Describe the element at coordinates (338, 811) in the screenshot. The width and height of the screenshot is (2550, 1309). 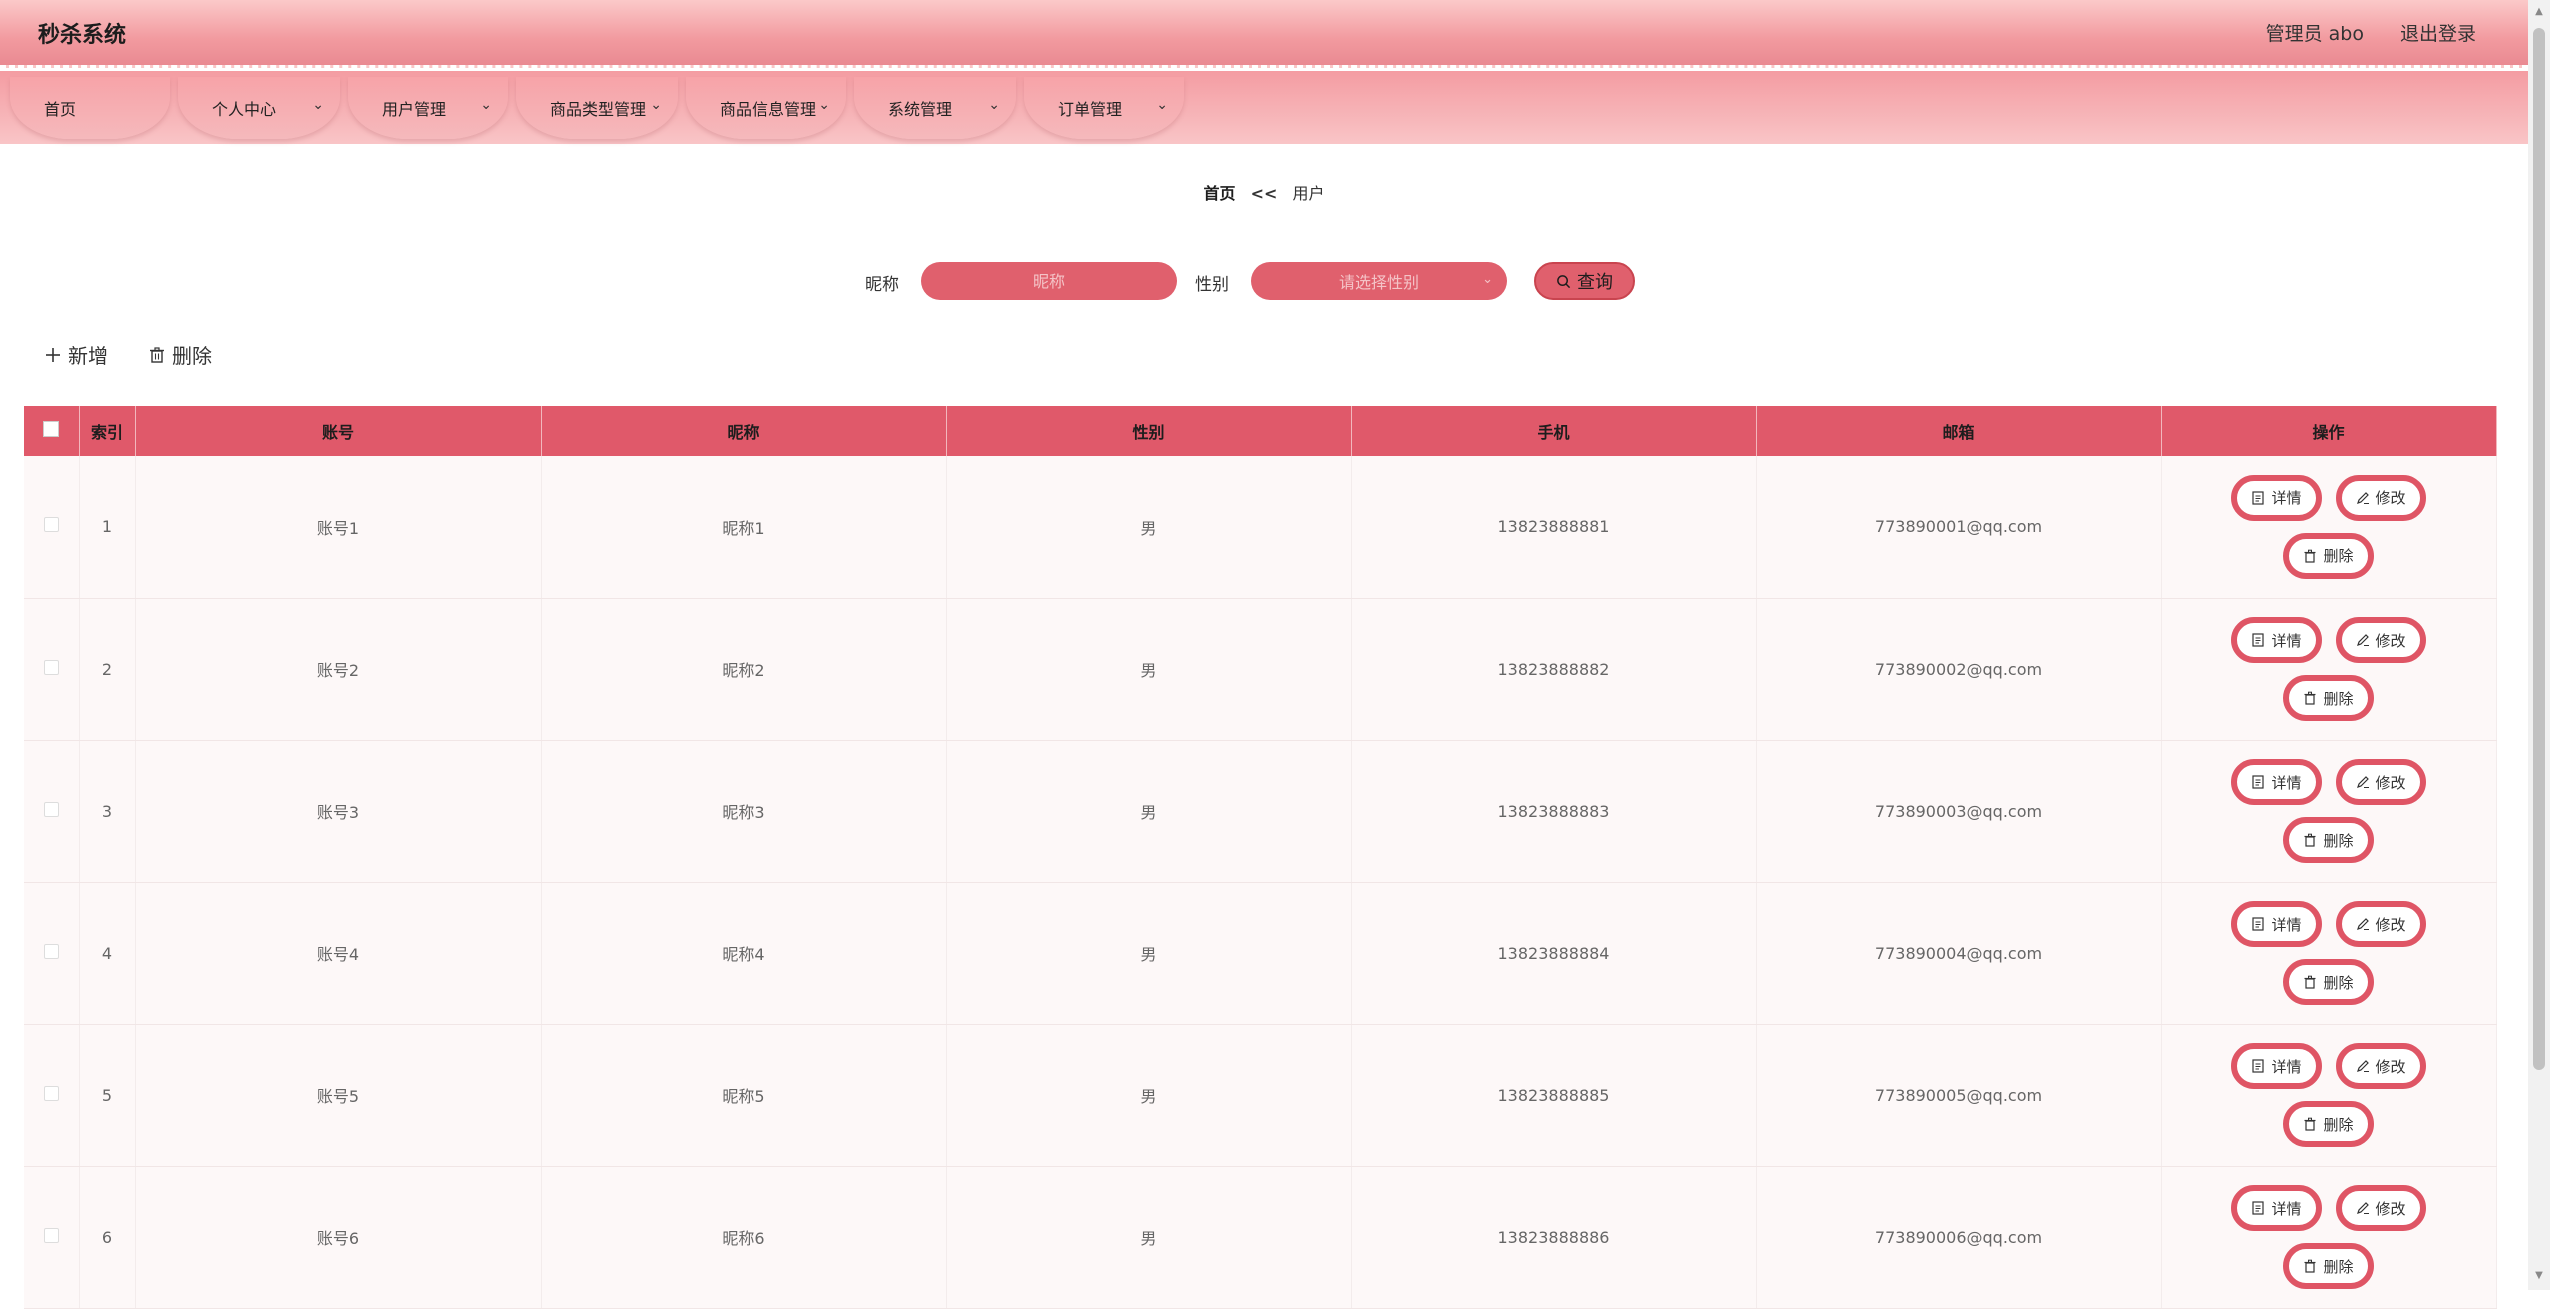
I see `cell-account: 账号3` at that location.